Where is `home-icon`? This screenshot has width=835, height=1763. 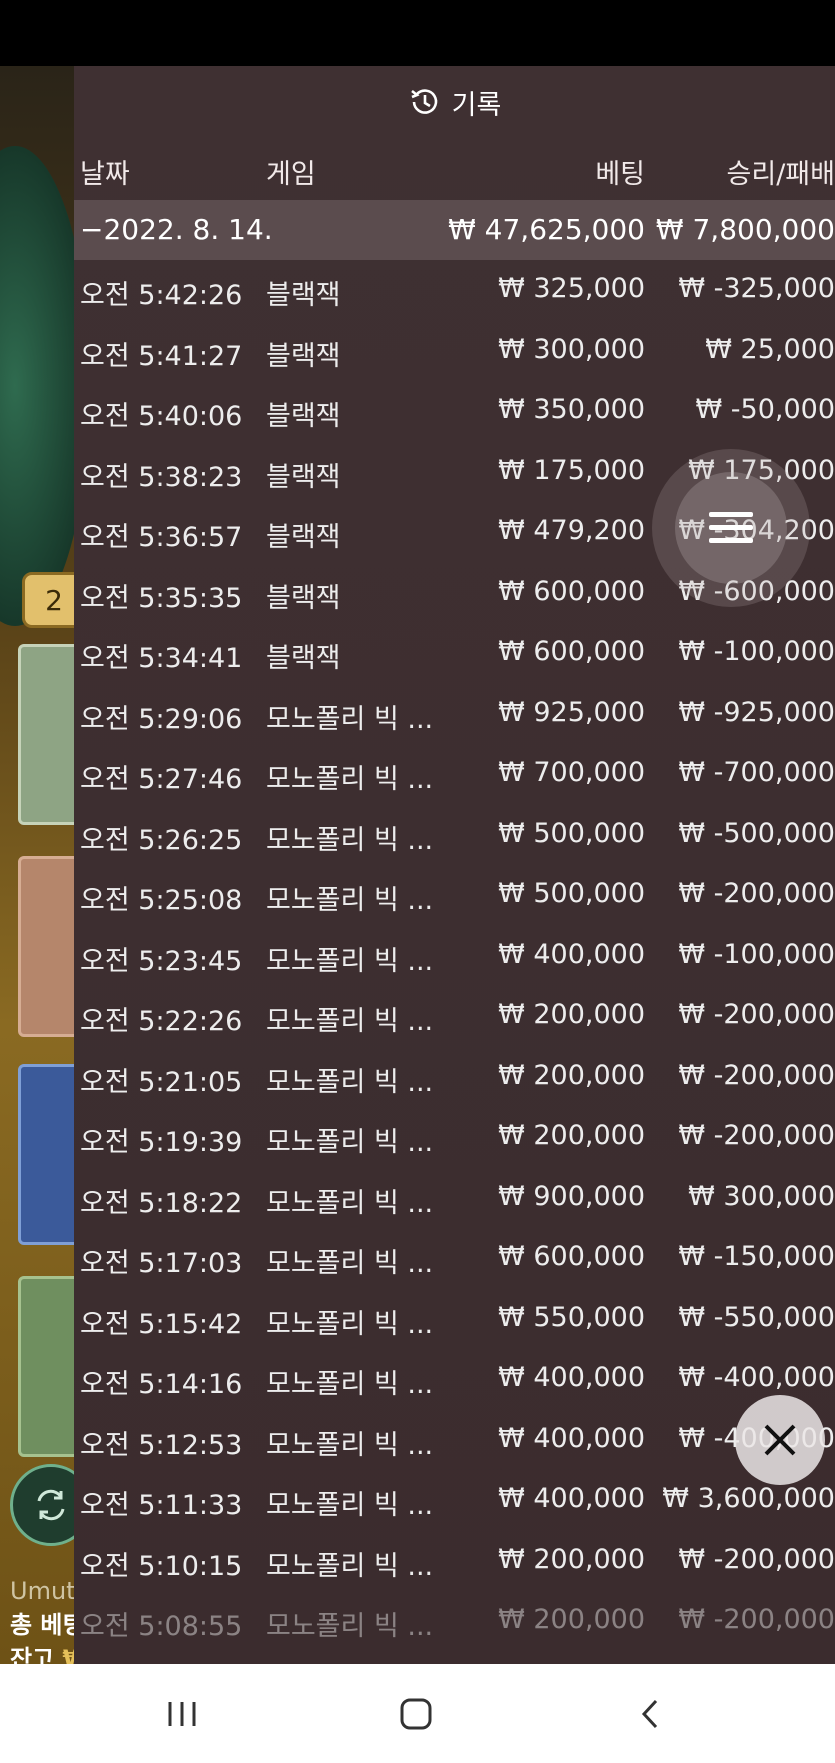 home-icon is located at coordinates (416, 1714).